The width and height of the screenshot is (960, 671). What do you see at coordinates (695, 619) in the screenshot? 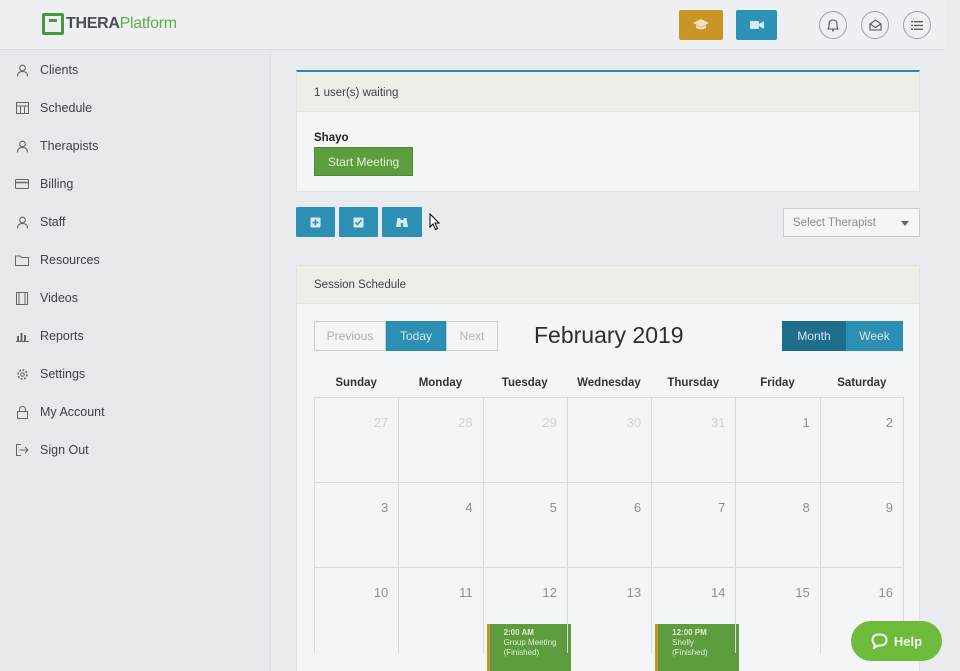
I see `calendar-day-cell: 14 12:00 PM Shelly (Finished)` at bounding box center [695, 619].